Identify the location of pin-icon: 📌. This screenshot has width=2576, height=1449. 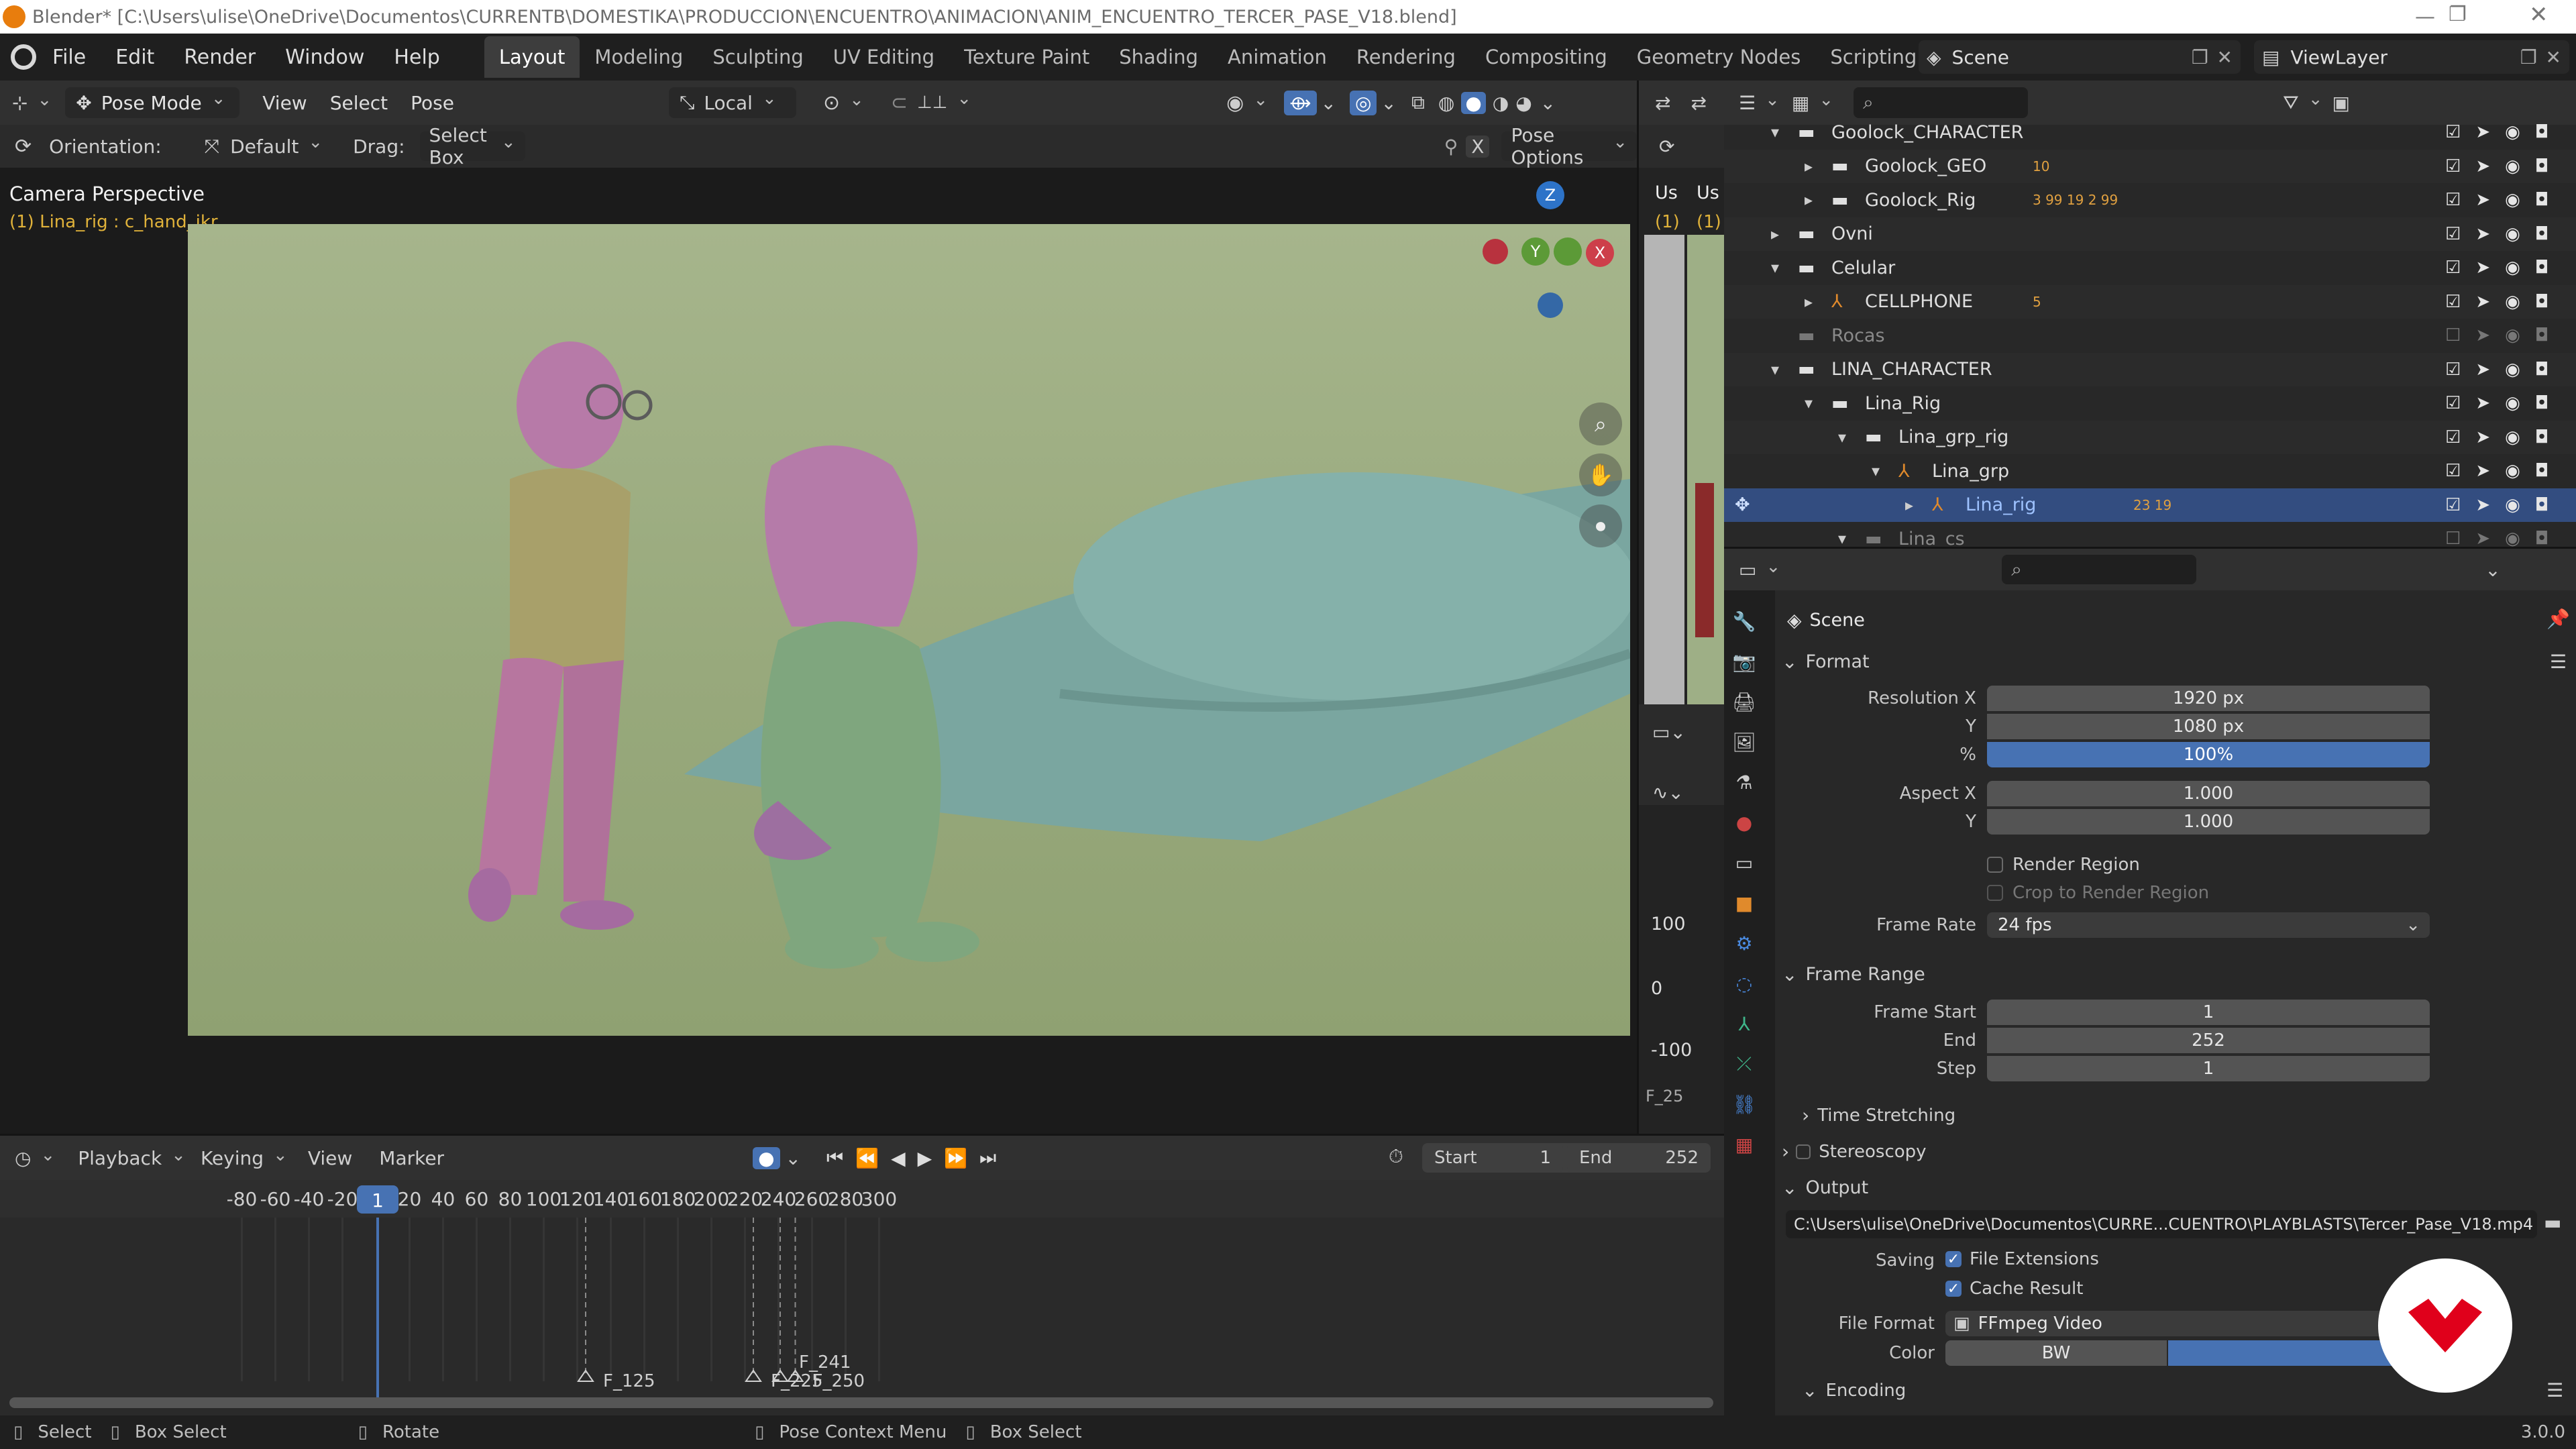
(2558, 619).